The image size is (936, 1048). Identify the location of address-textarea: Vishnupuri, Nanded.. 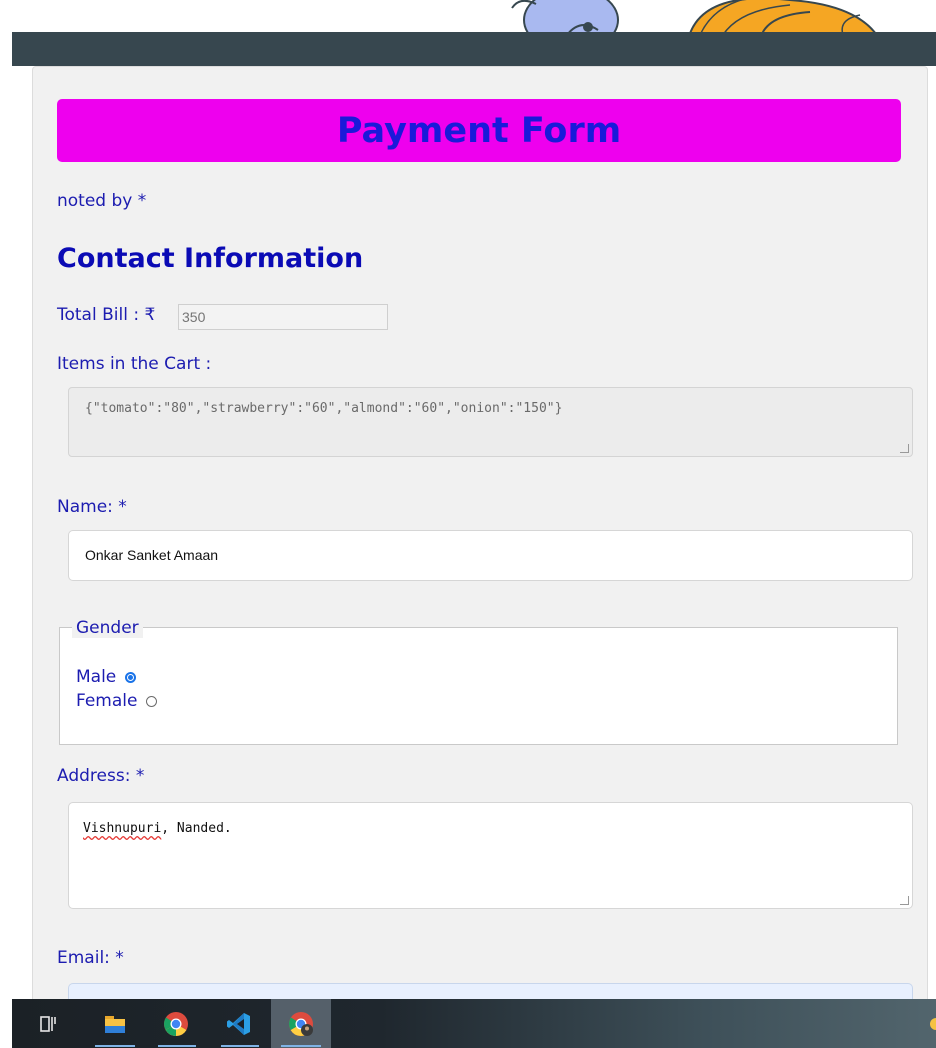
(490, 855).